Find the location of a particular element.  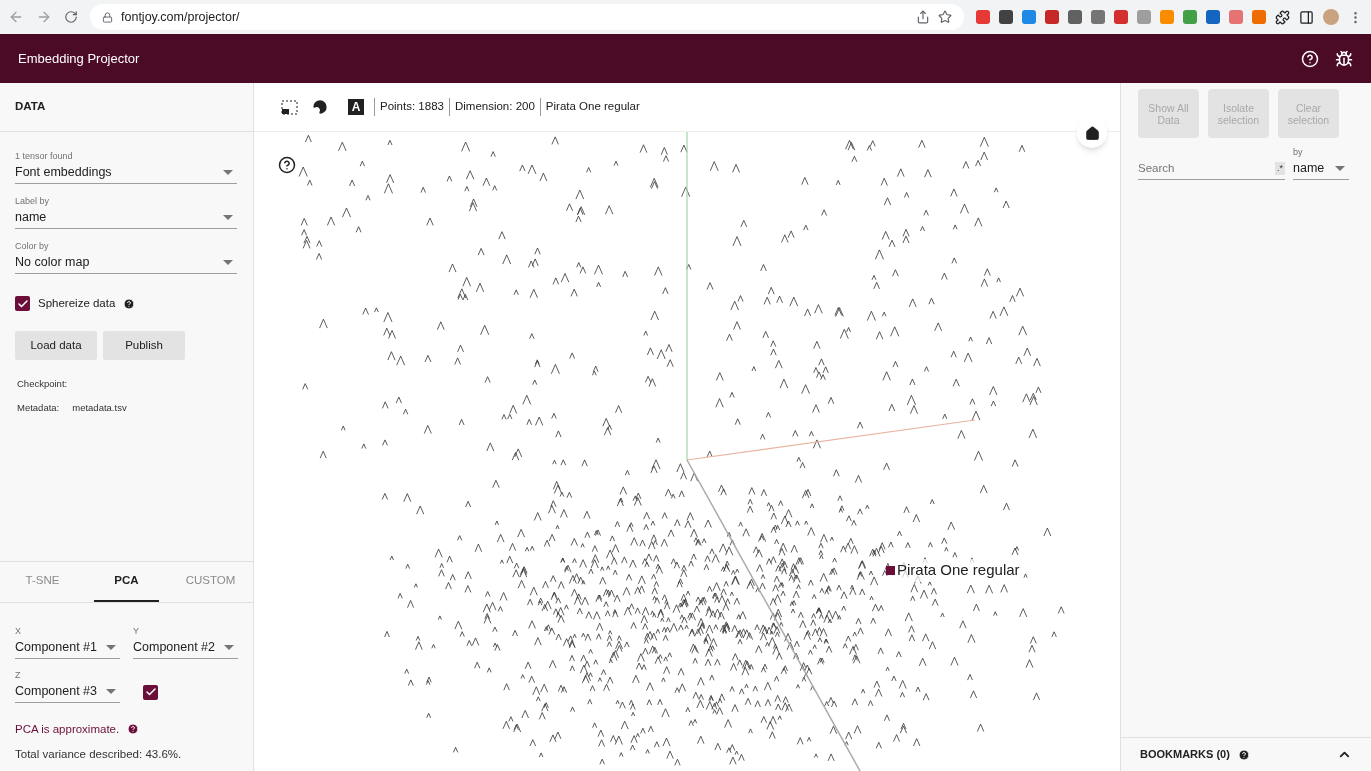

field-label: Y is located at coordinates (136, 630).